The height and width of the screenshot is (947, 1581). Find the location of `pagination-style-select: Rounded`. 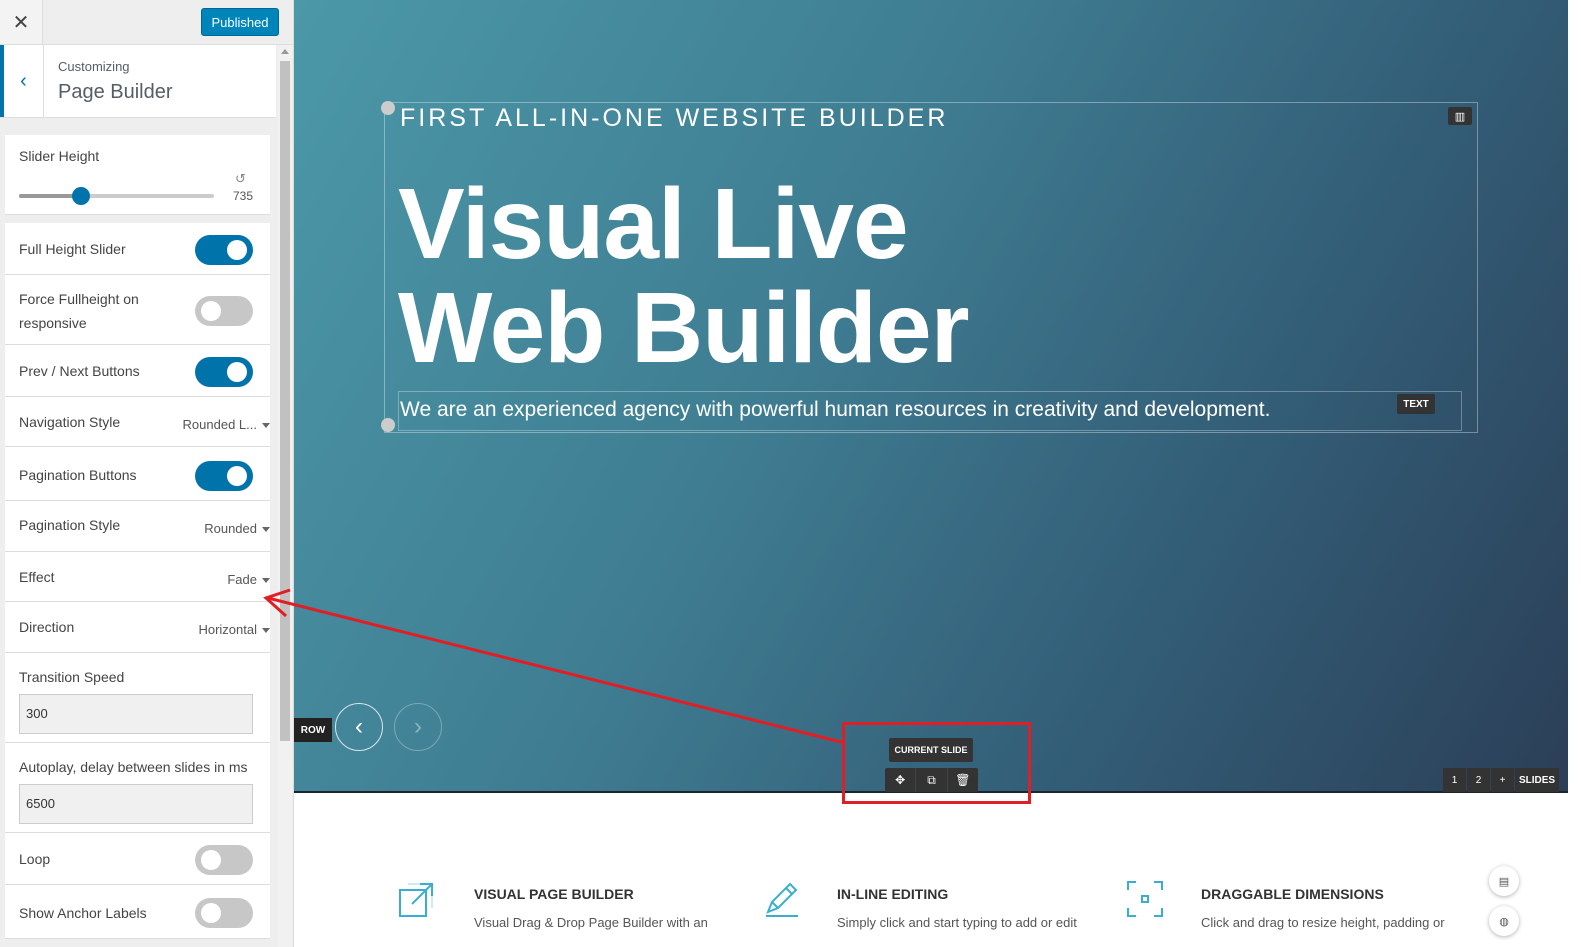

pagination-style-select: Rounded is located at coordinates (237, 528).